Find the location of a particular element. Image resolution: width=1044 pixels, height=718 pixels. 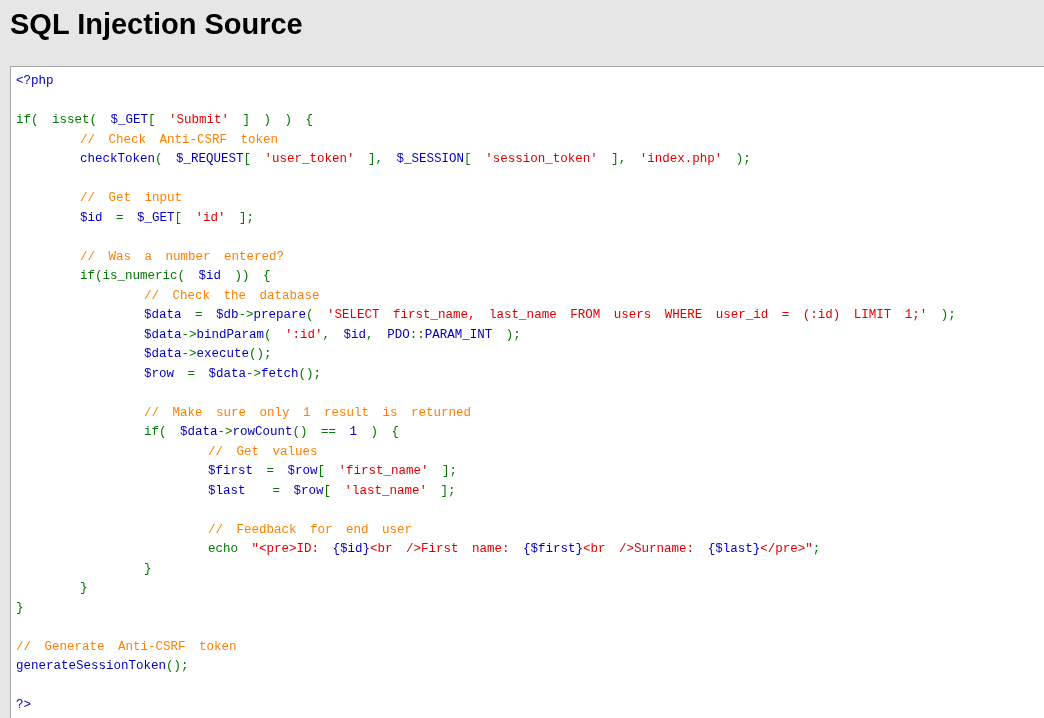

page-title: SQL Injection Source is located at coordinates (156, 24).